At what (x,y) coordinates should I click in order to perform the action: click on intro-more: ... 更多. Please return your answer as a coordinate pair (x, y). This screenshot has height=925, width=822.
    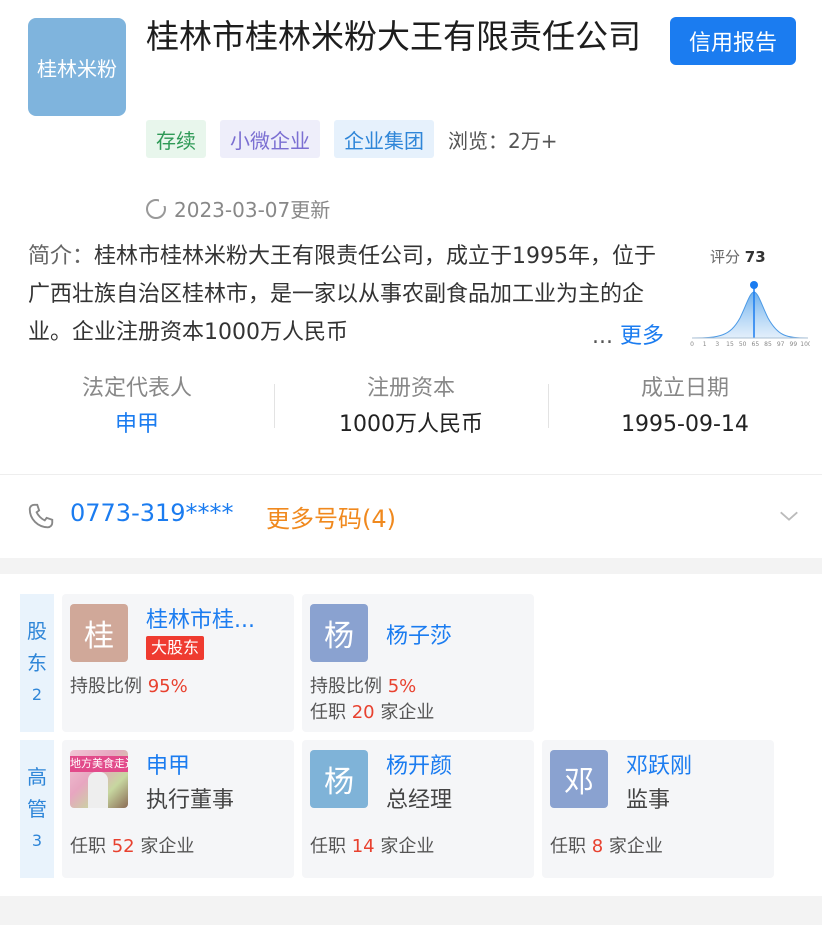
    Looking at the image, I should click on (626, 334).